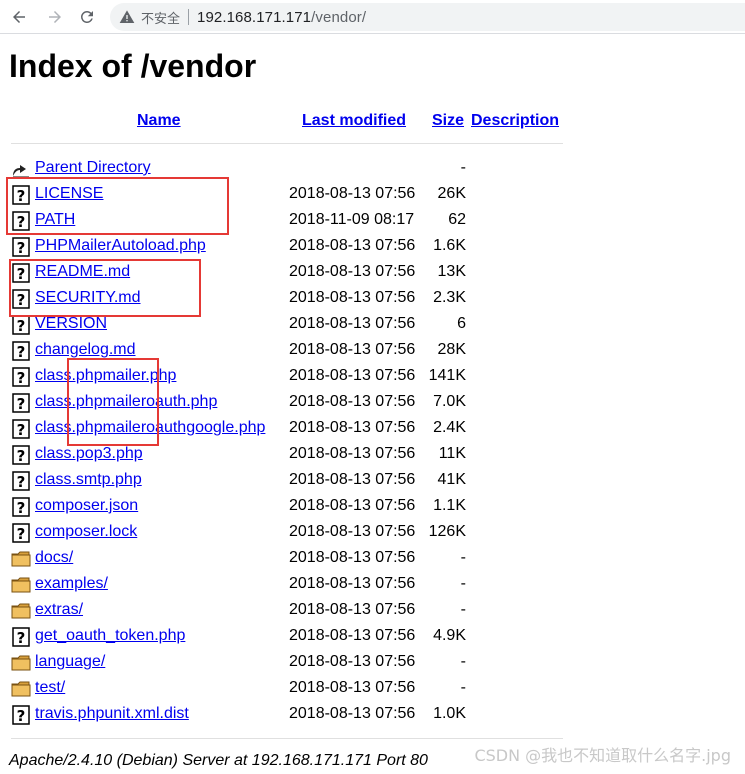 This screenshot has width=745, height=774. Describe the element at coordinates (300, 273) in the screenshot. I see `list-item: ? README.md 2018-08-13 07:56 13K` at that location.